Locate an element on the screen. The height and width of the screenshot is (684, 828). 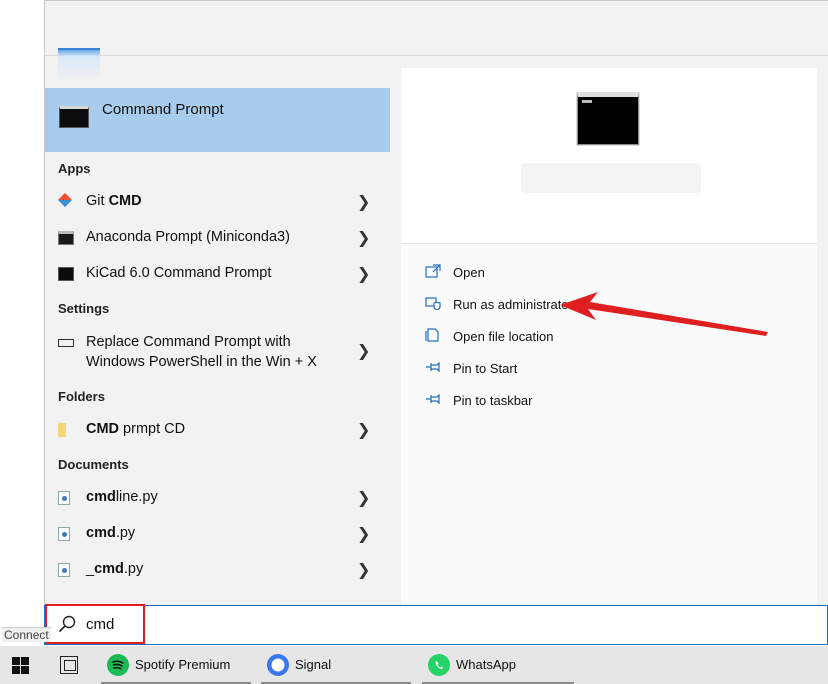
search-icon is located at coordinates (67, 624).